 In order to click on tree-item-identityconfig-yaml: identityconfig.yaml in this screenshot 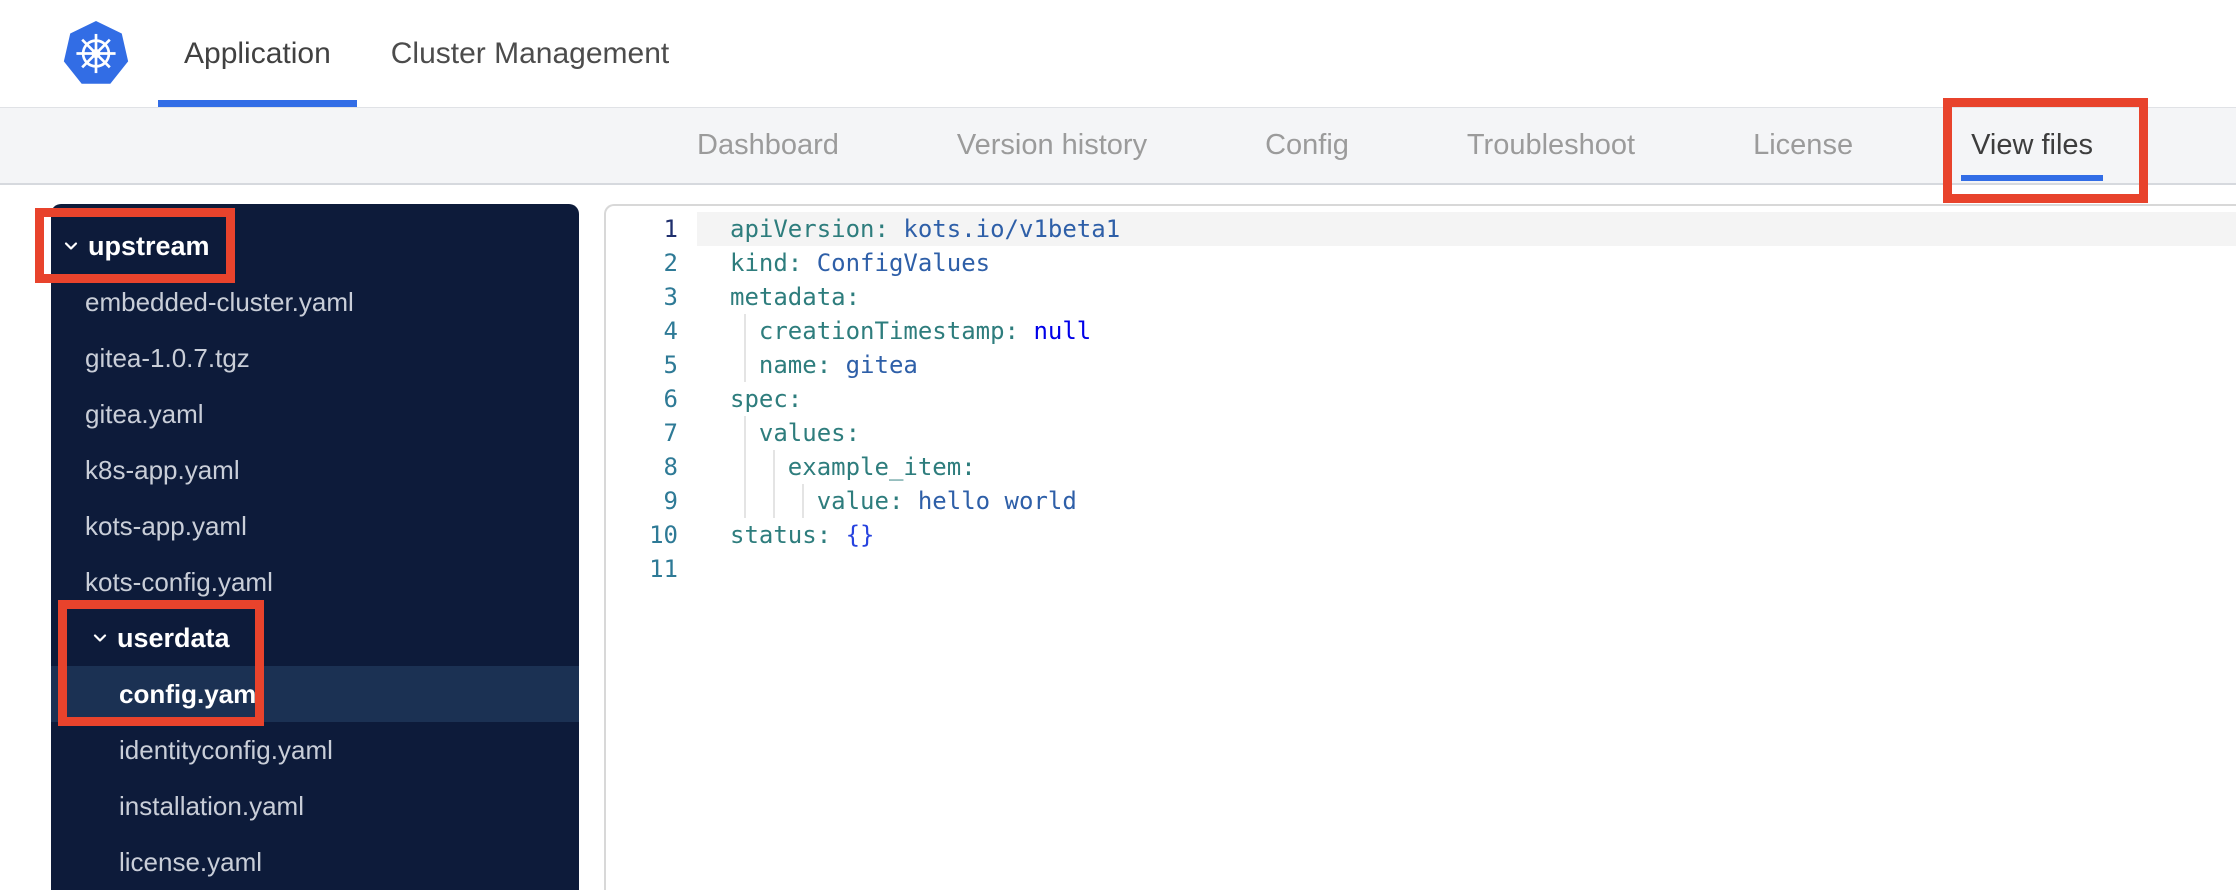, I will do `click(315, 750)`.